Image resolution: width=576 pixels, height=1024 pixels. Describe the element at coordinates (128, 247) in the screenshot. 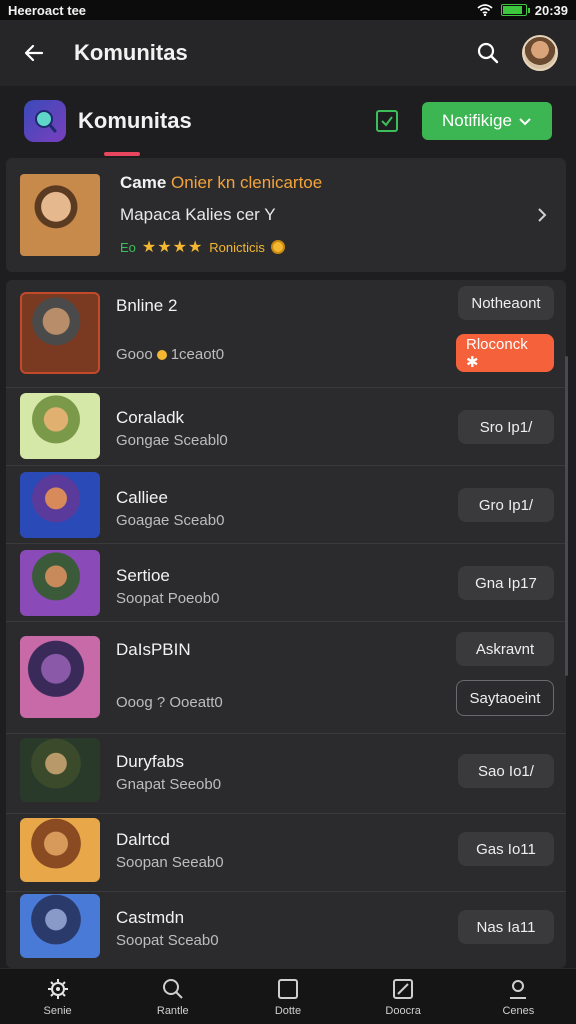

I see `featured-code: Eo` at that location.